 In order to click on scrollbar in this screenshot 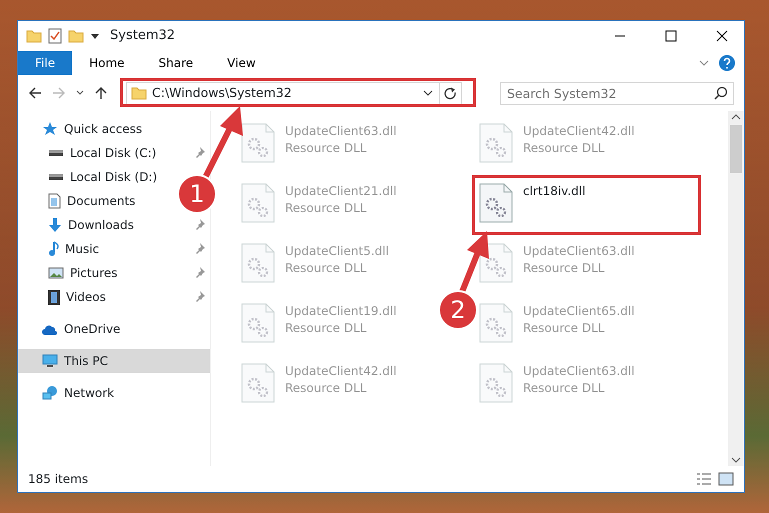, I will do `click(736, 288)`.